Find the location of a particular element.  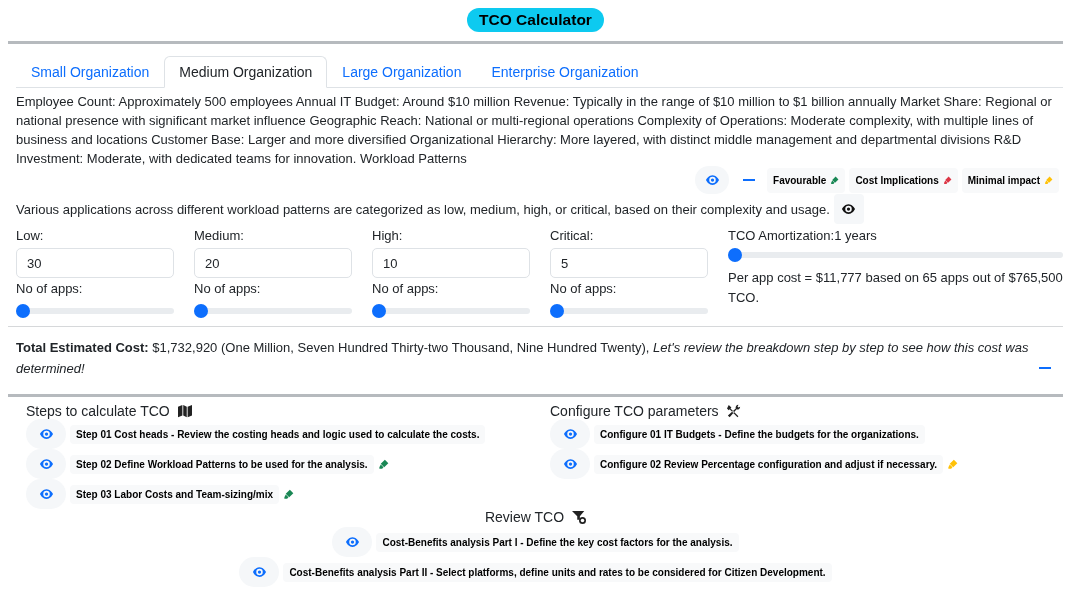

dash-icon is located at coordinates (749, 180).